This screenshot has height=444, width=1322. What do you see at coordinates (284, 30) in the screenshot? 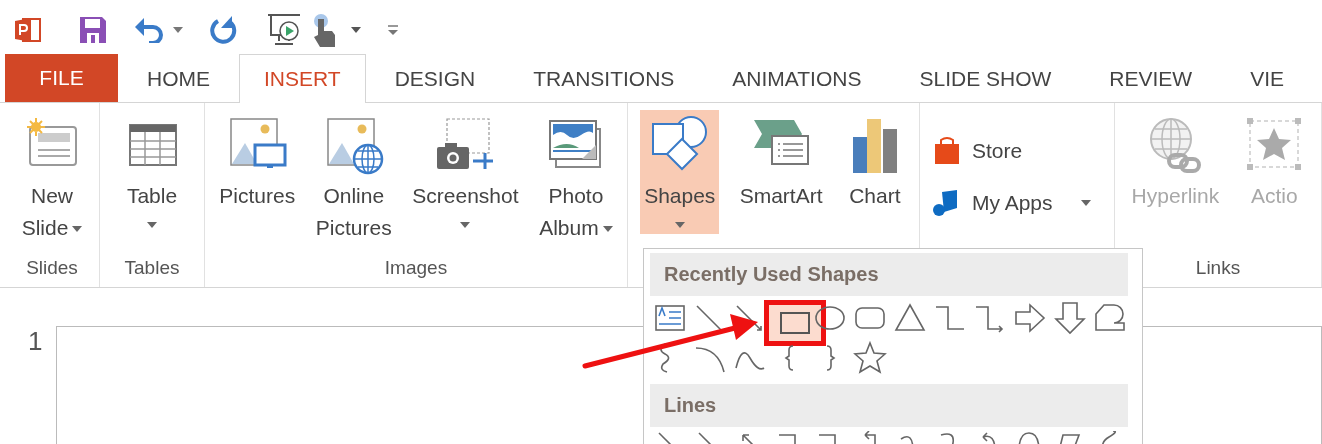
I see `slideshow-icon` at bounding box center [284, 30].